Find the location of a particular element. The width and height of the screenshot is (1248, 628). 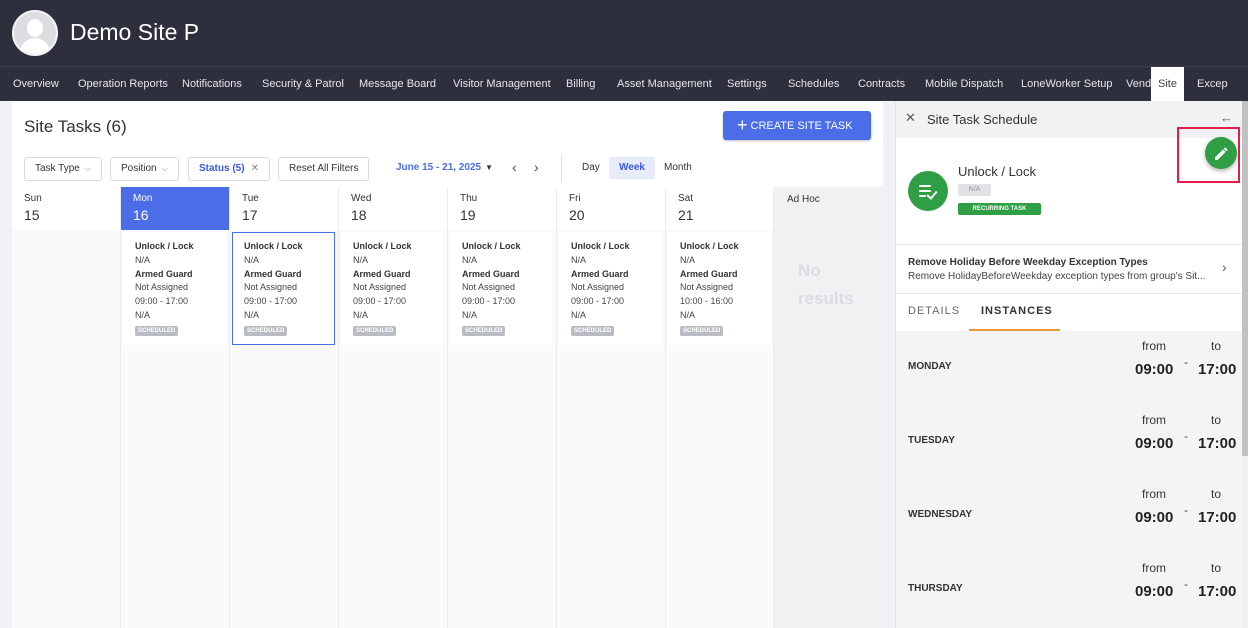

tab-excep: Excep is located at coordinates (1212, 84).